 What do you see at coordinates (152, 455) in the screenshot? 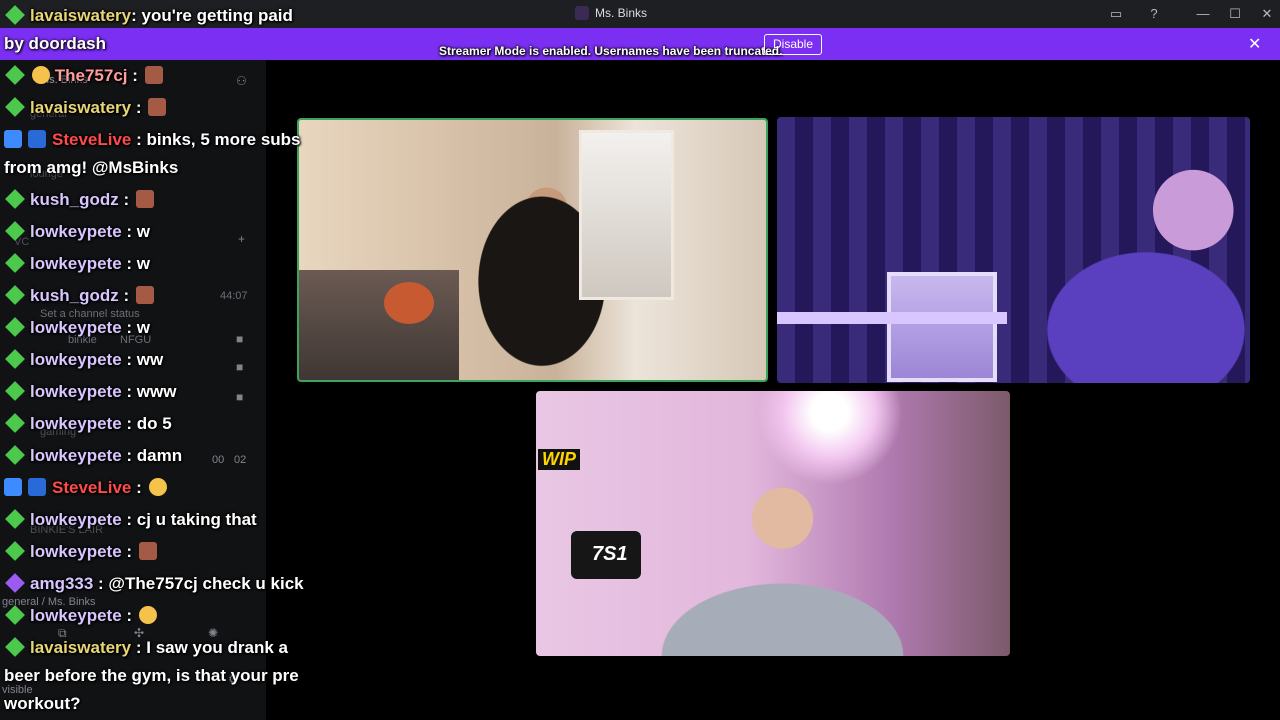
I see `chat-text: : damn` at bounding box center [152, 455].